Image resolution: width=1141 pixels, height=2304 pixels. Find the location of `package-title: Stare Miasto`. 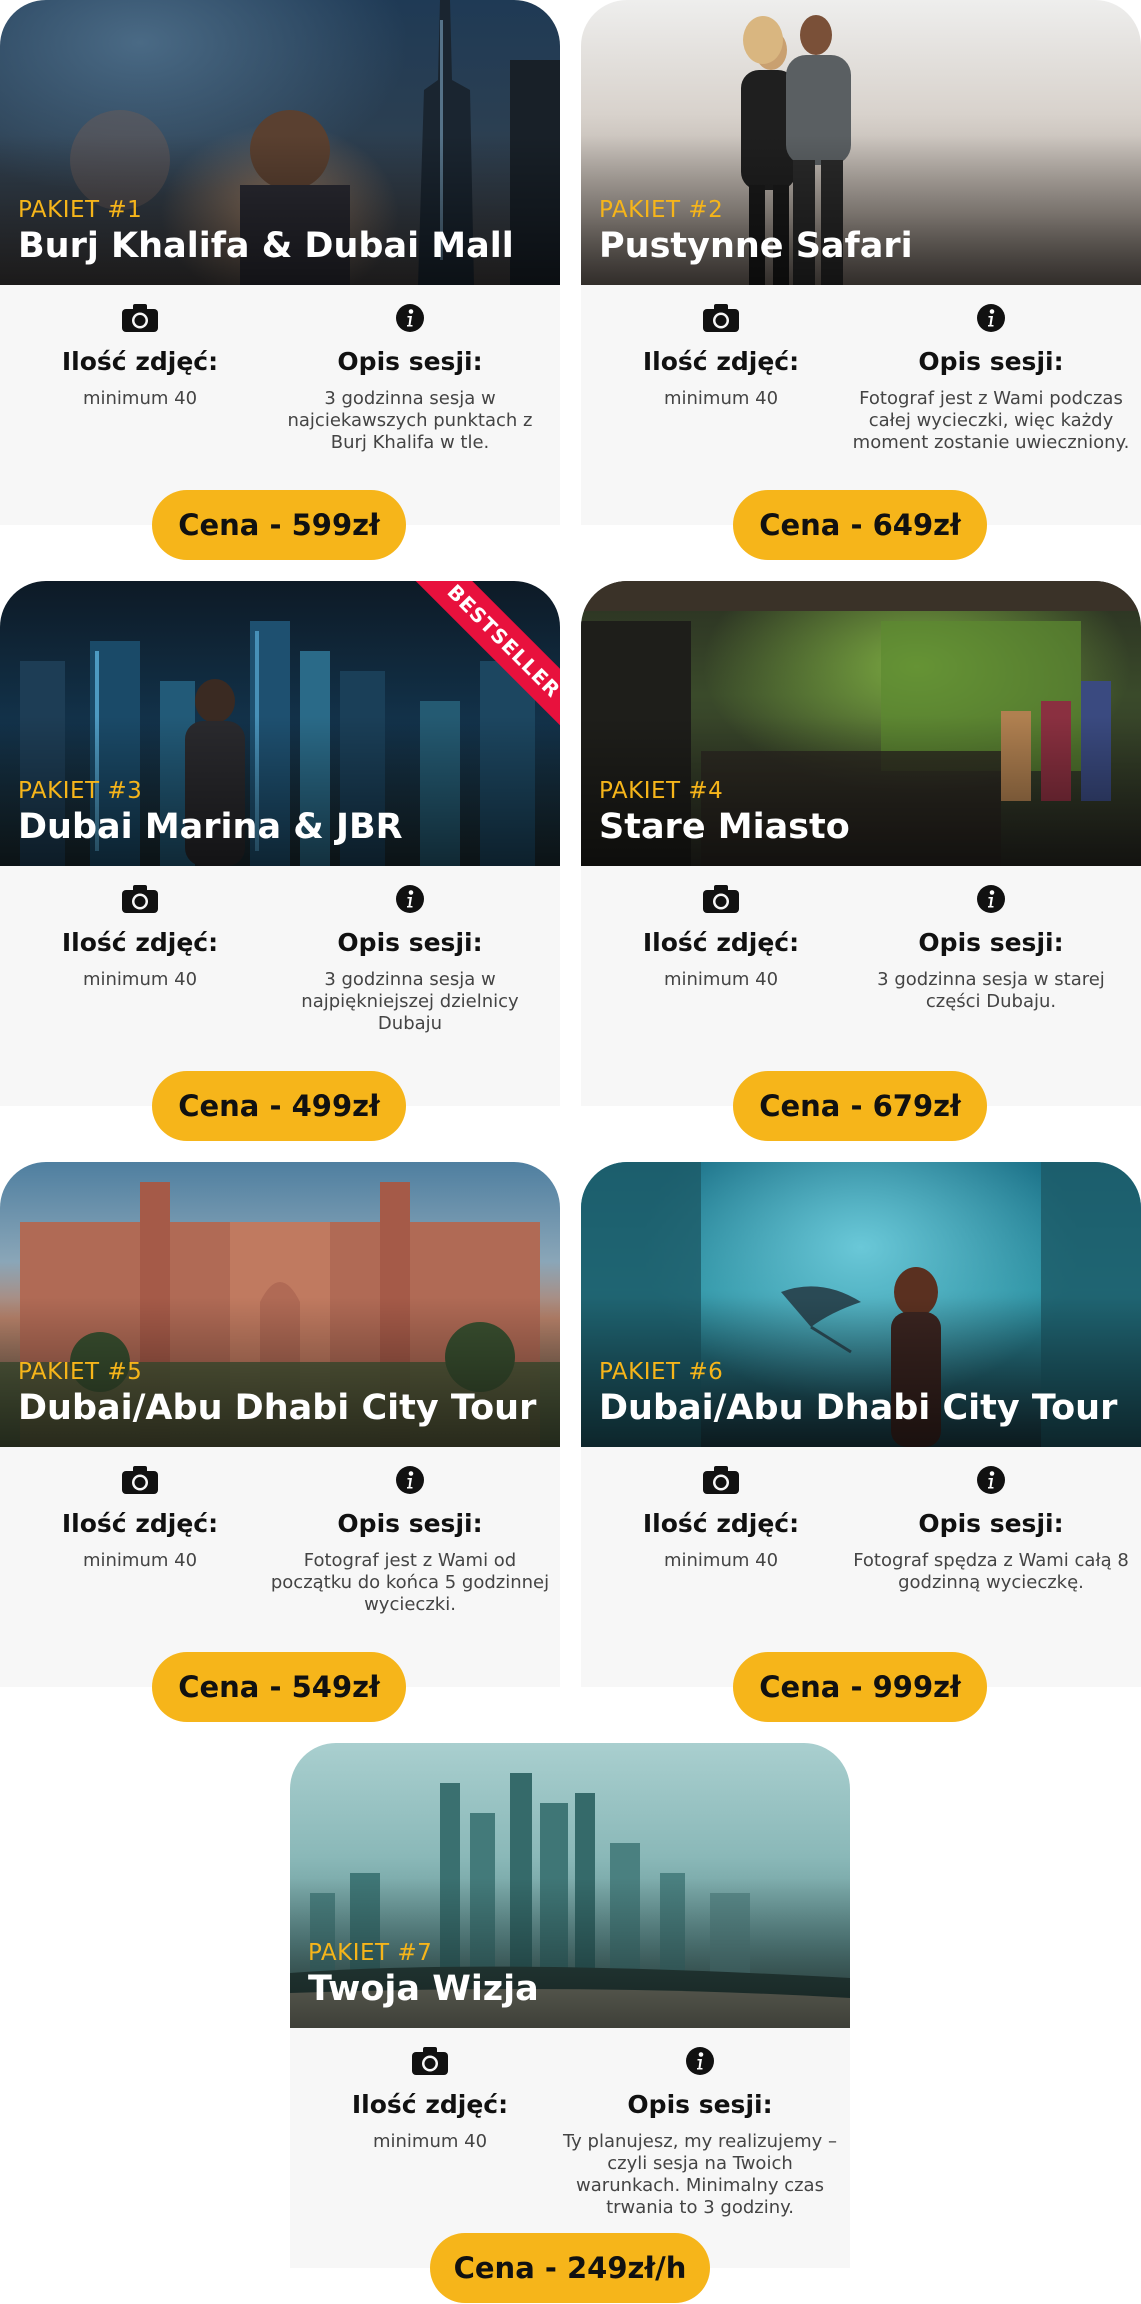

package-title: Stare Miasto is located at coordinates (724, 827).